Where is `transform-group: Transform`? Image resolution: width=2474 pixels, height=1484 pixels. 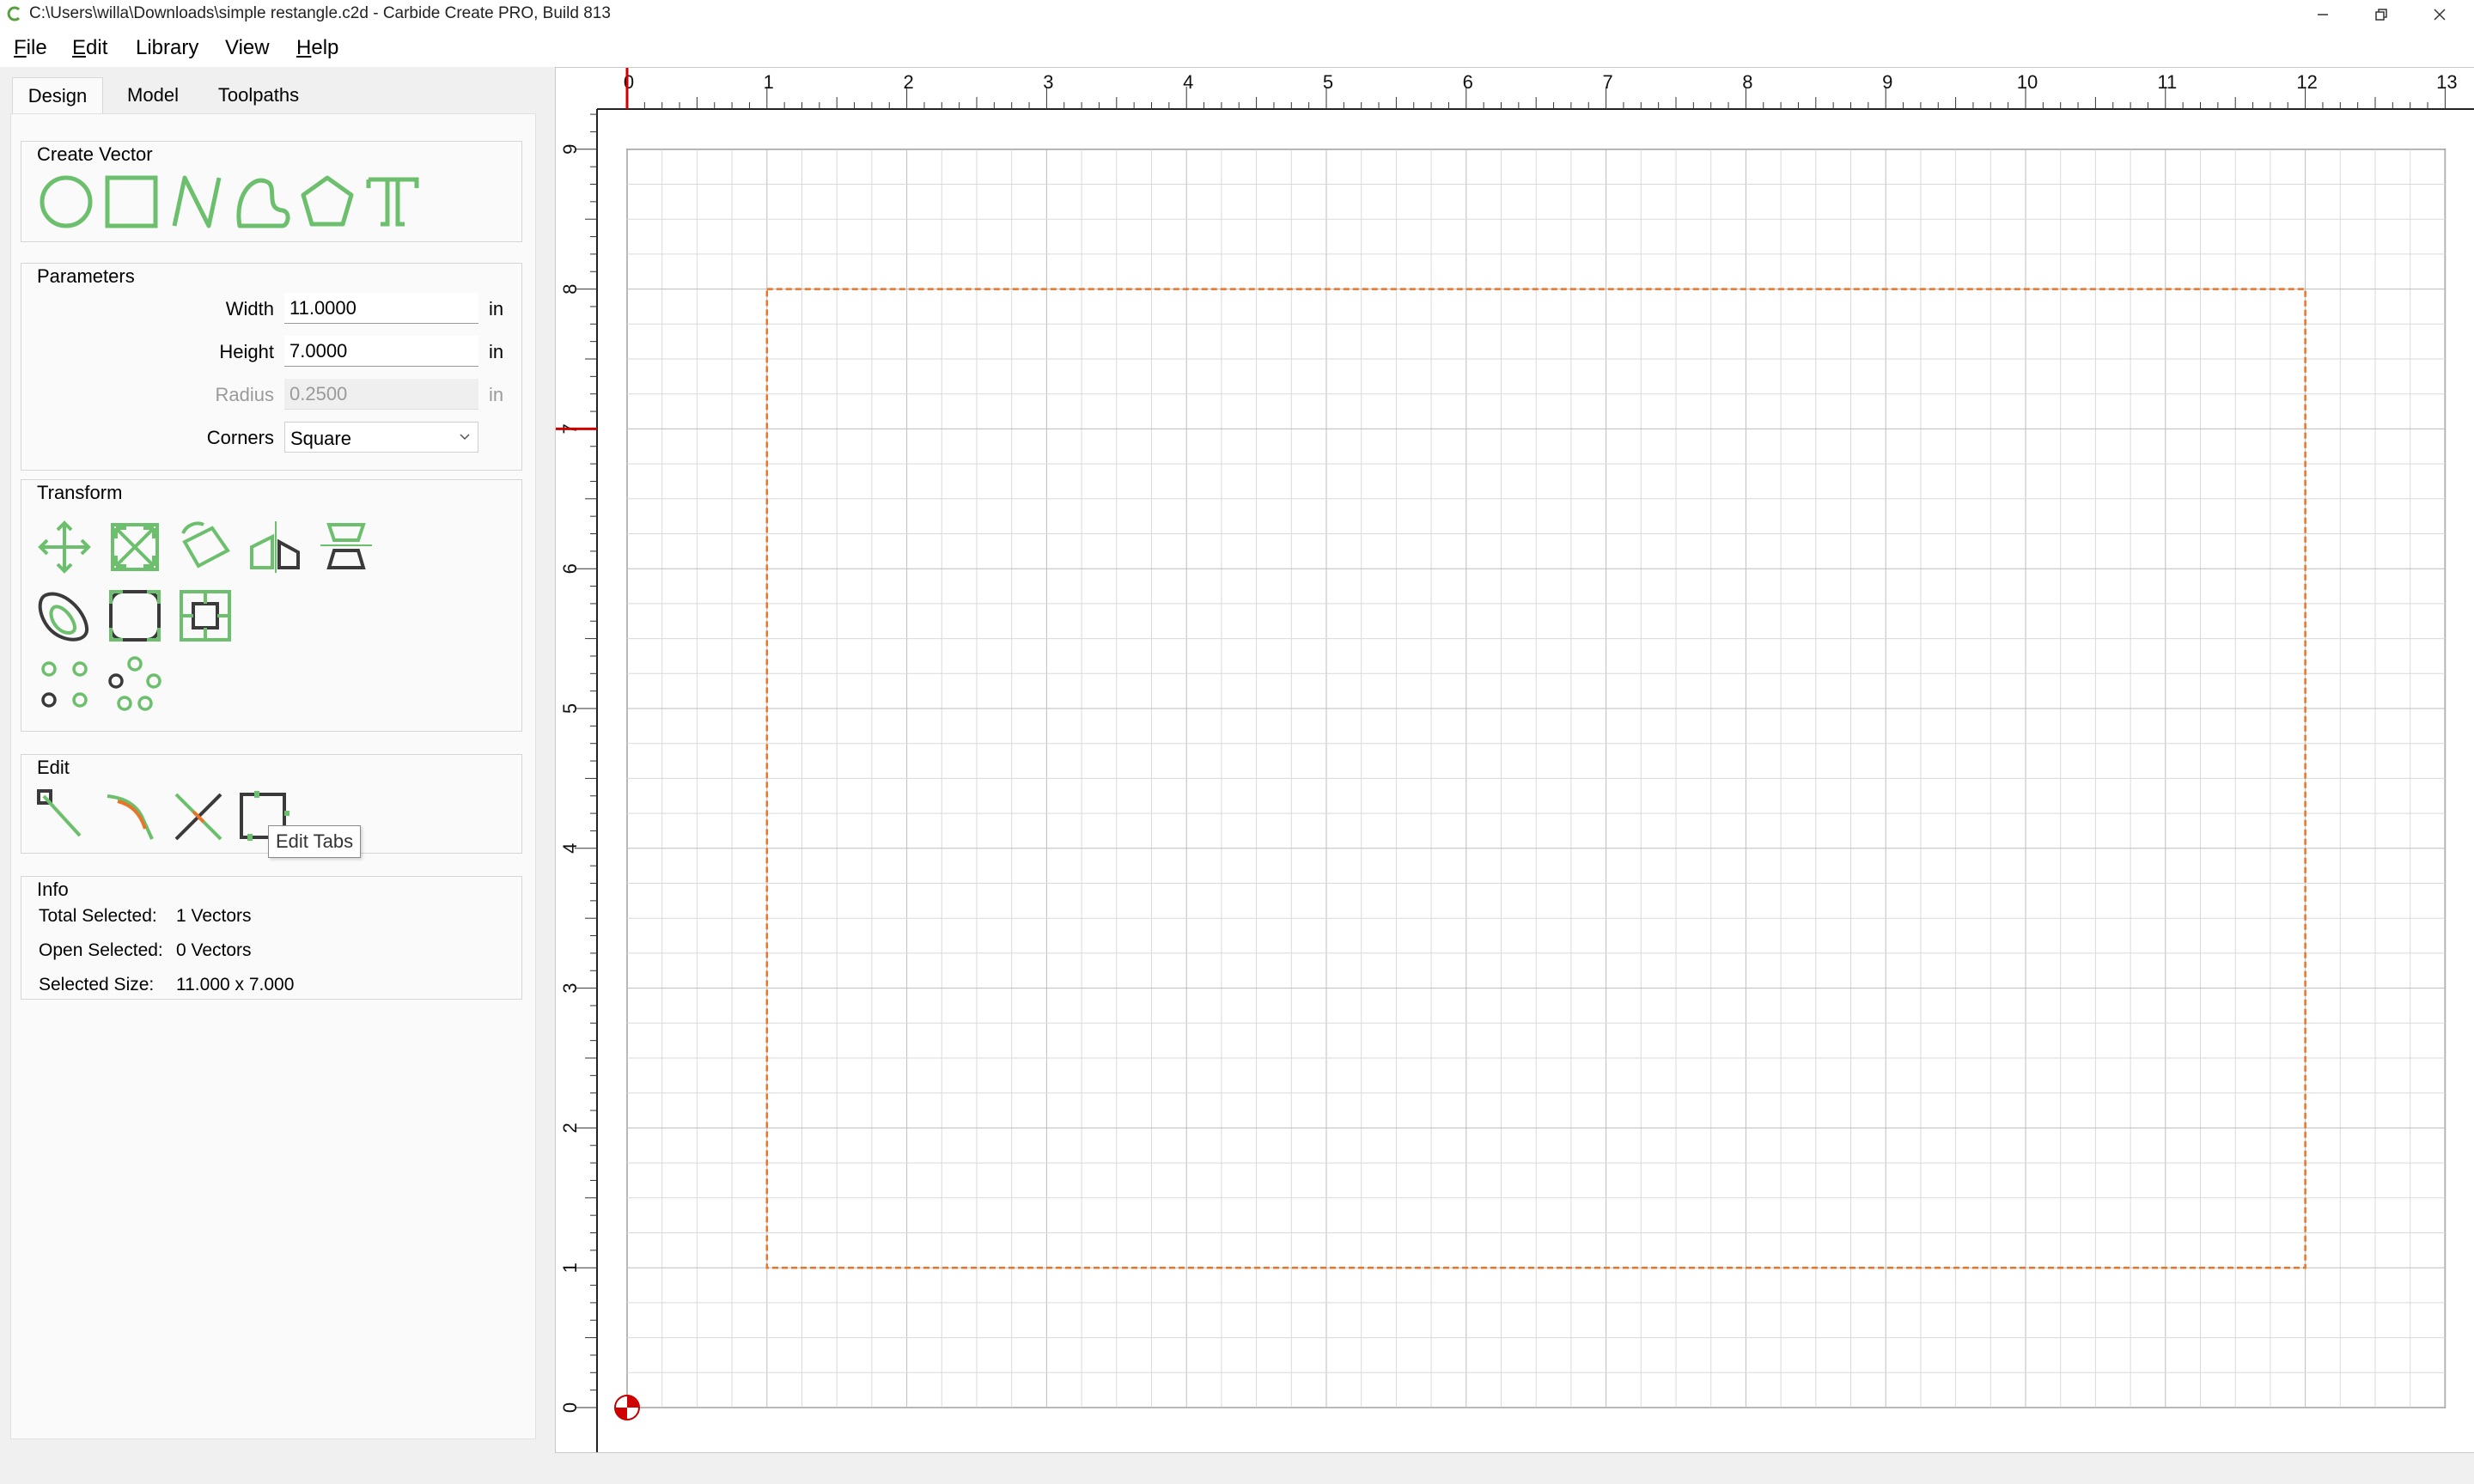
transform-group: Transform is located at coordinates (271, 605).